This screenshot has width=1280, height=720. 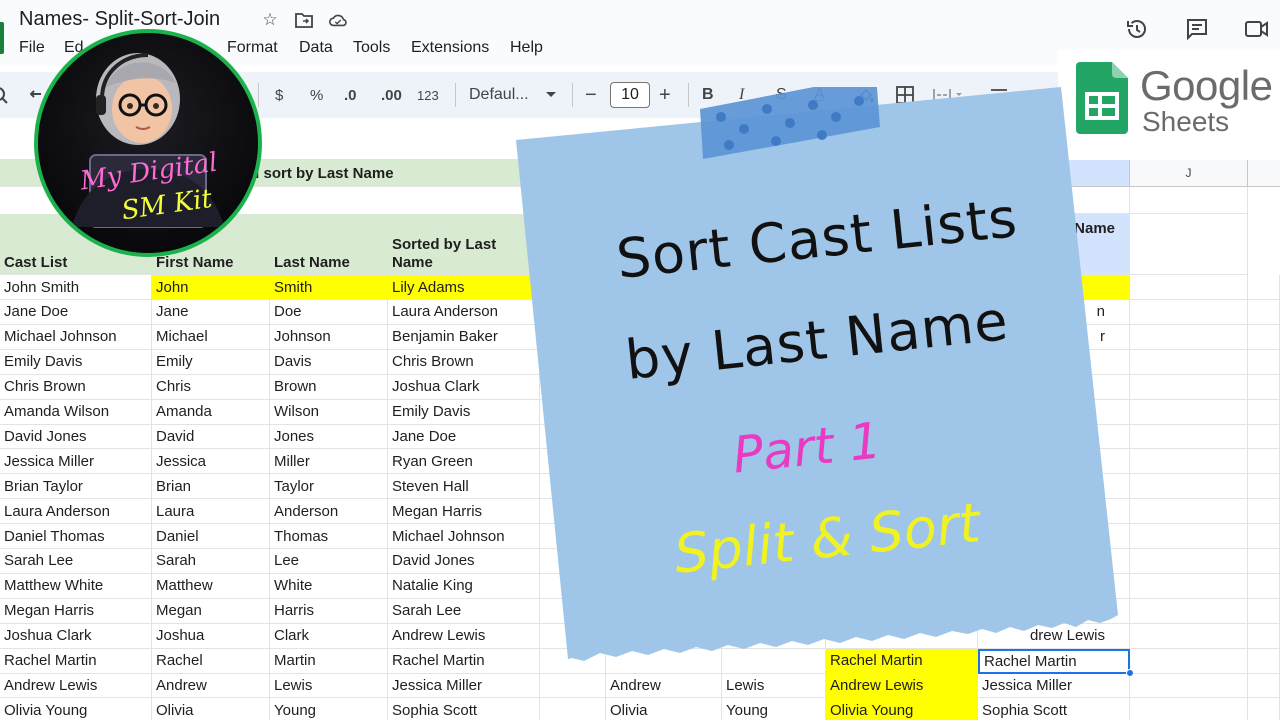 What do you see at coordinates (902, 686) in the screenshot?
I see `cell-h-19: Andrew Lewis` at bounding box center [902, 686].